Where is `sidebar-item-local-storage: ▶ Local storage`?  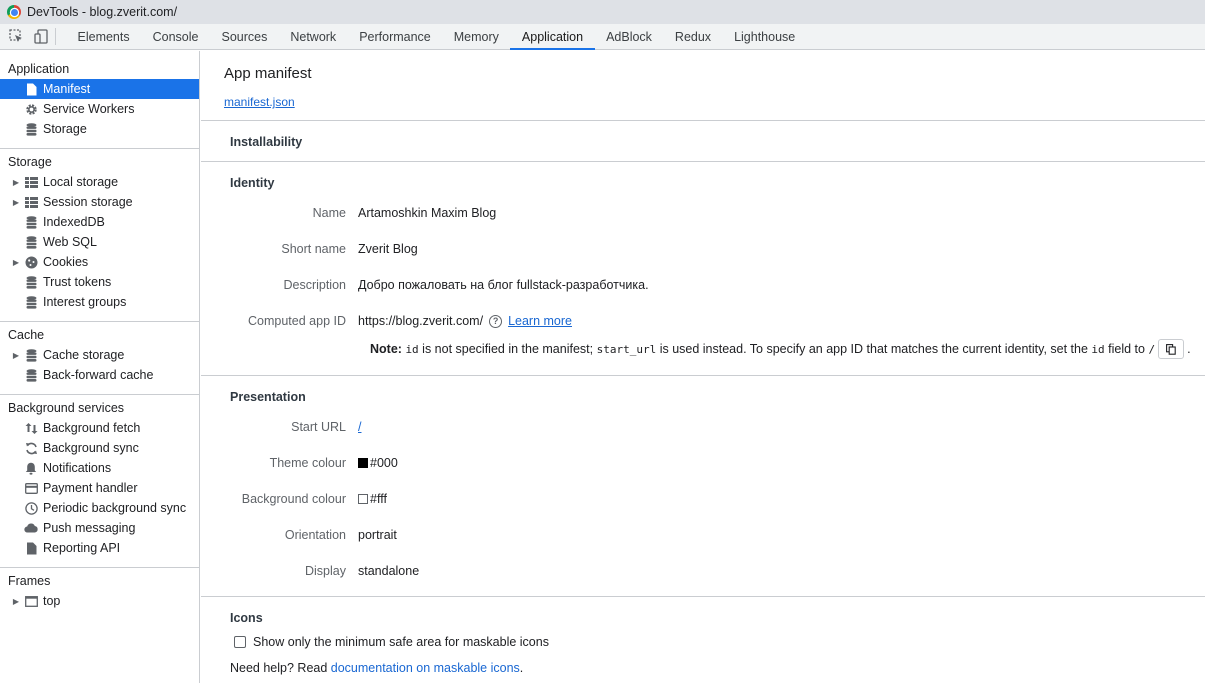 sidebar-item-local-storage: ▶ Local storage is located at coordinates (99, 182).